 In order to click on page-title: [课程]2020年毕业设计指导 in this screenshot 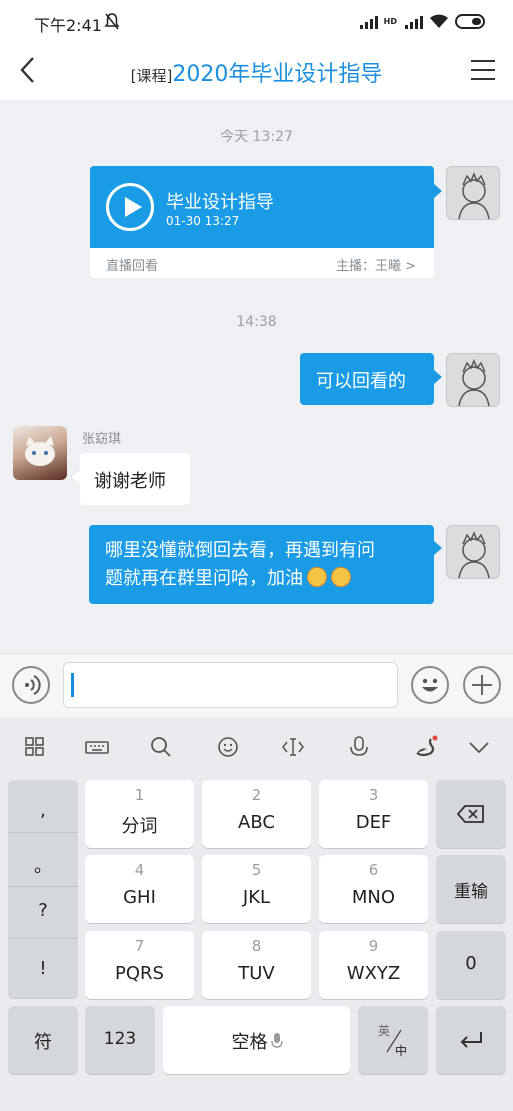, I will do `click(256, 72)`.